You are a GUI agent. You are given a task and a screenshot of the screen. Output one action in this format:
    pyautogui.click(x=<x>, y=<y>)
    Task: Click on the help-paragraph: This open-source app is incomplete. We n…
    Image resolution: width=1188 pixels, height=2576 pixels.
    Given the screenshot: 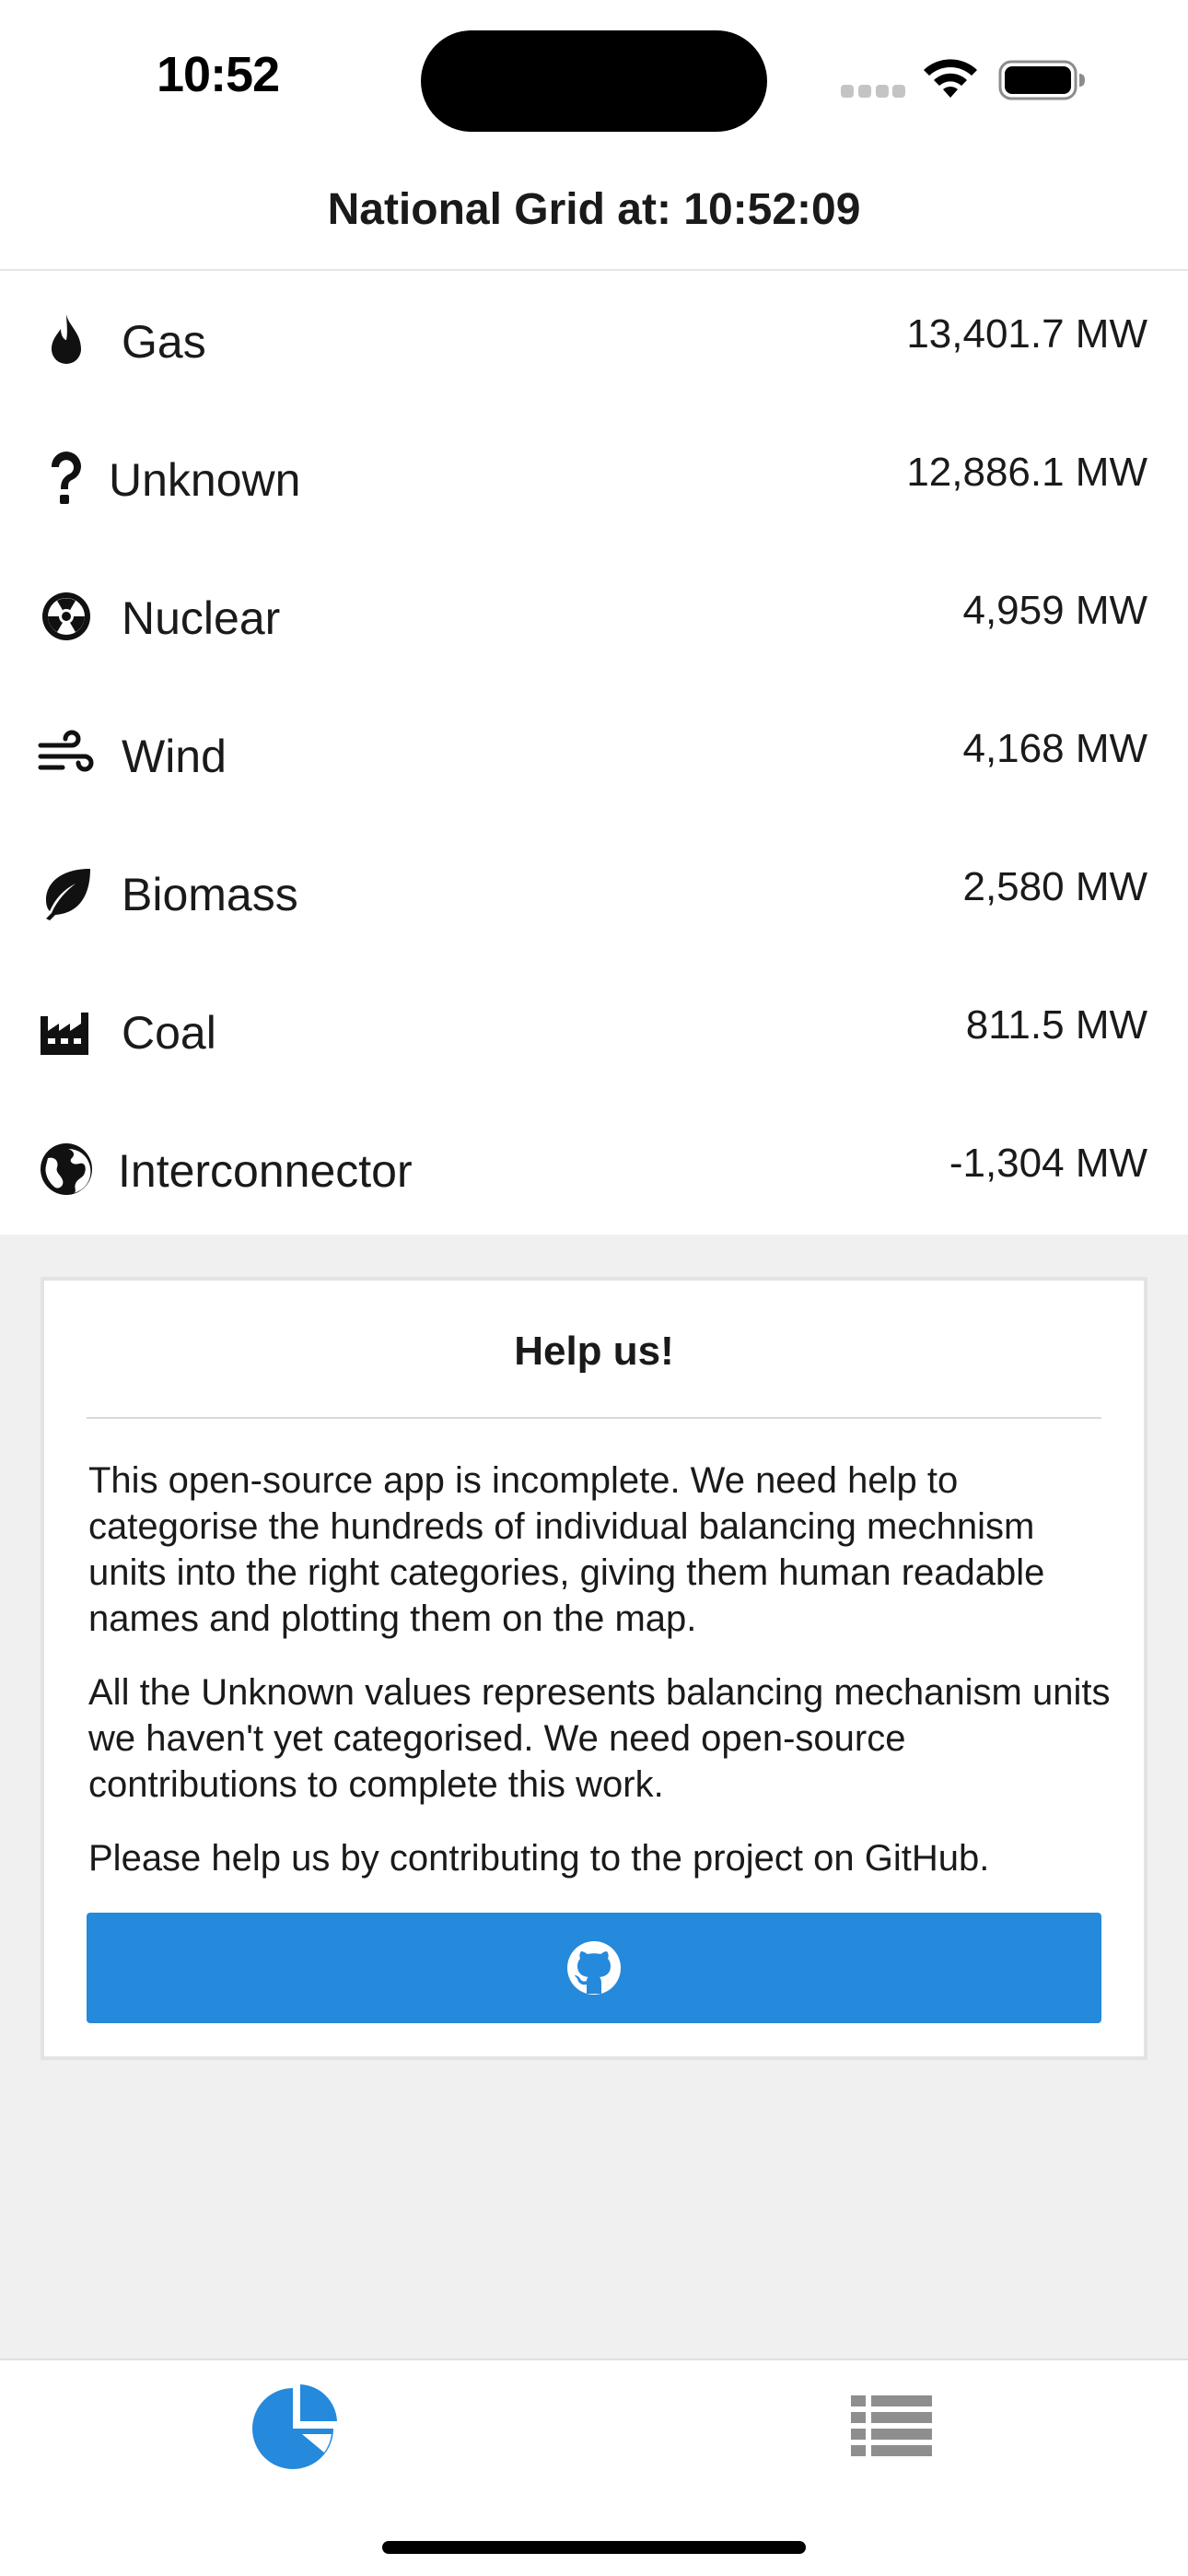 What is the action you would take?
    pyautogui.click(x=566, y=1549)
    